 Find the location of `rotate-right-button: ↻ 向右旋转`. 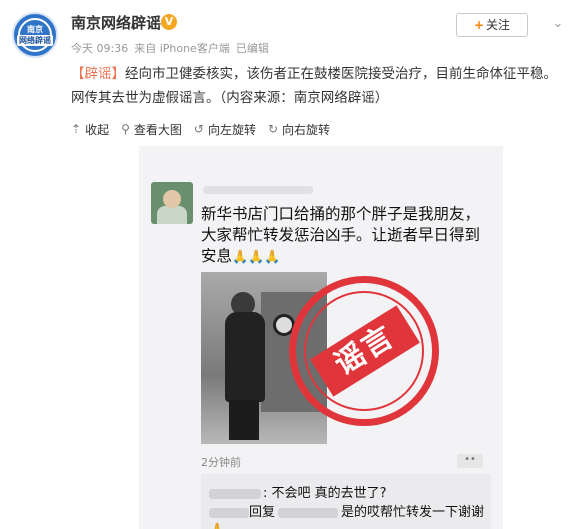

rotate-right-button: ↻ 向右旋转 is located at coordinates (299, 129).